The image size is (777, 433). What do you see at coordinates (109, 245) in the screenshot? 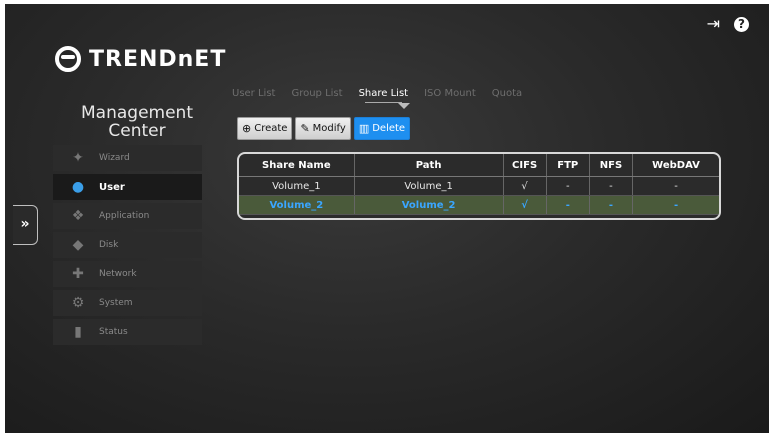
I see `sidebar-item-label: Disk` at bounding box center [109, 245].